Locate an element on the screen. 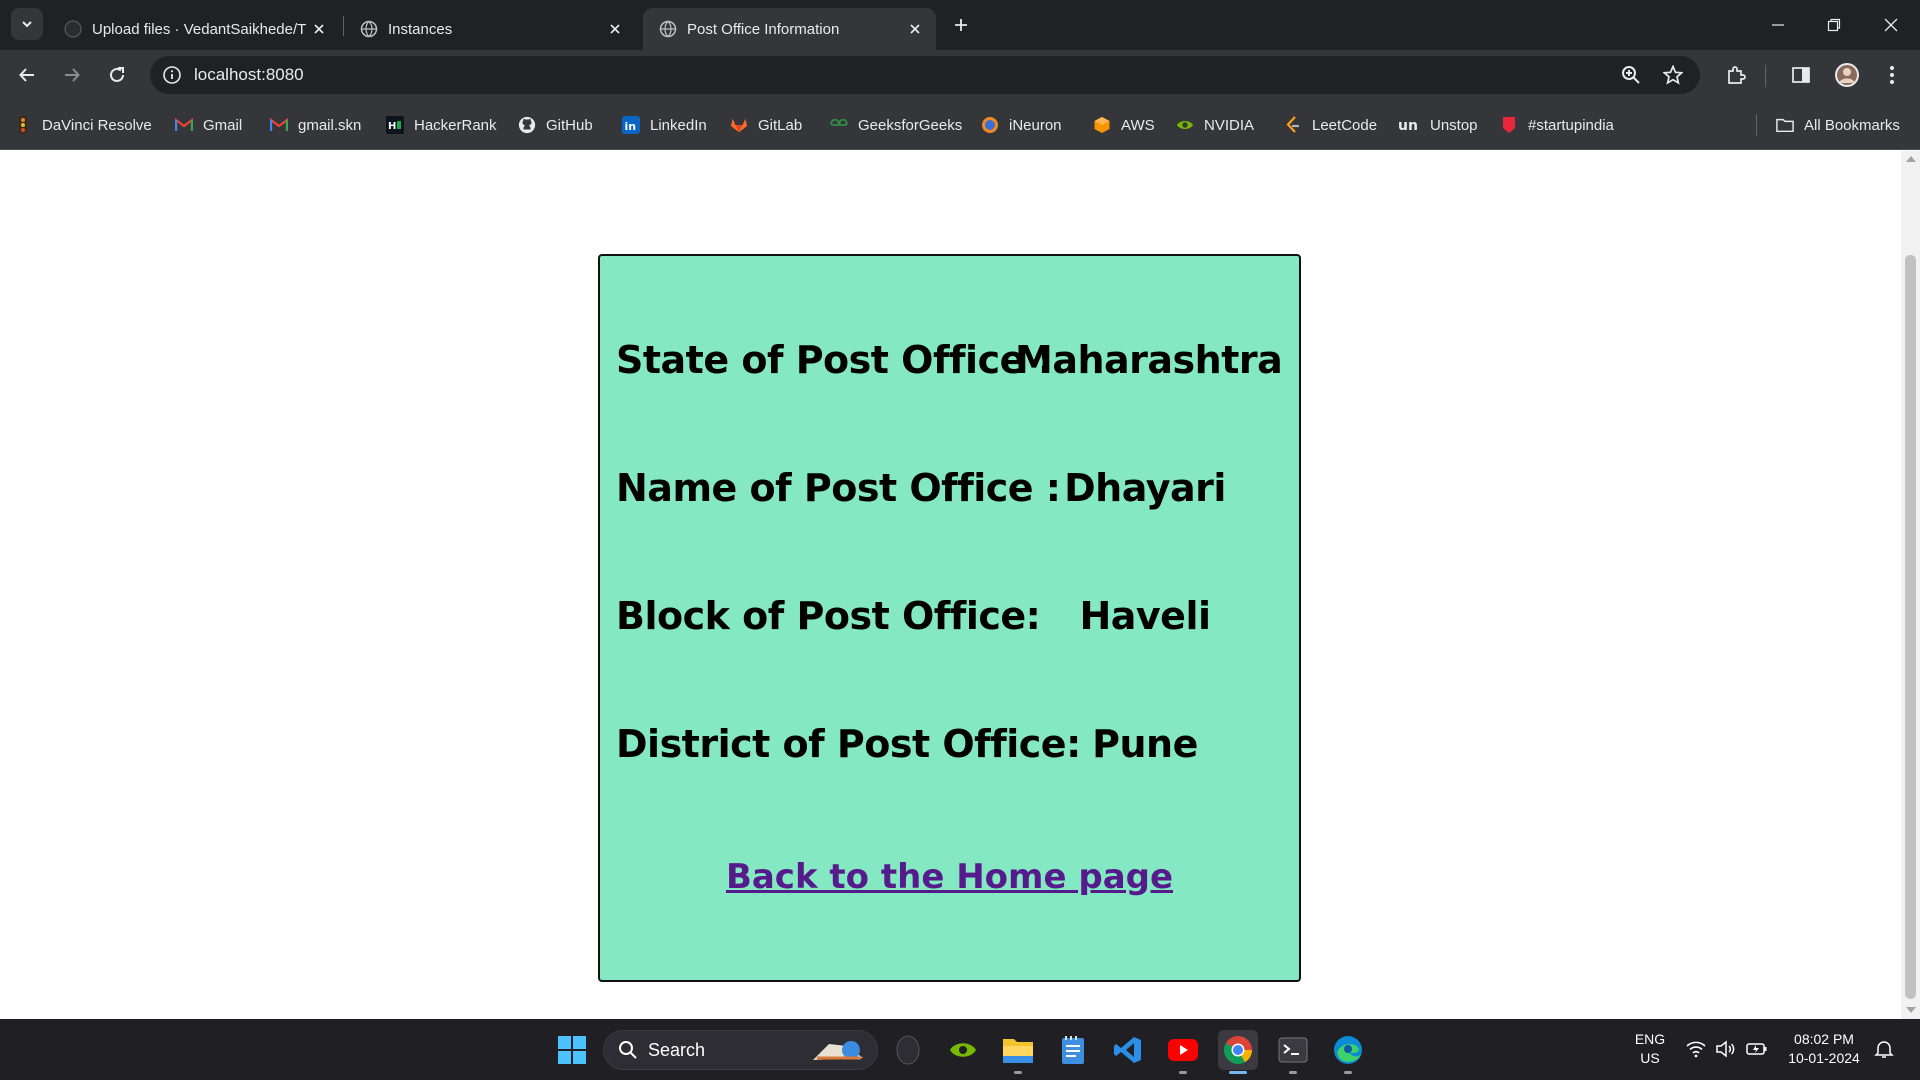 Image resolution: width=1920 pixels, height=1080 pixels. bookmark-label: #startupindia is located at coordinates (1571, 125).